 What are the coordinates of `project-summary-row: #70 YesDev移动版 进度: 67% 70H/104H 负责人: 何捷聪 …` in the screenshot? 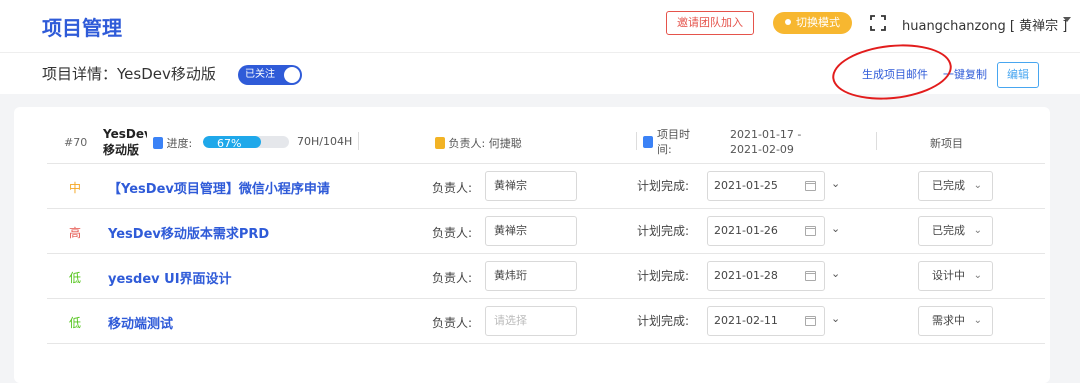 It's located at (546, 142).